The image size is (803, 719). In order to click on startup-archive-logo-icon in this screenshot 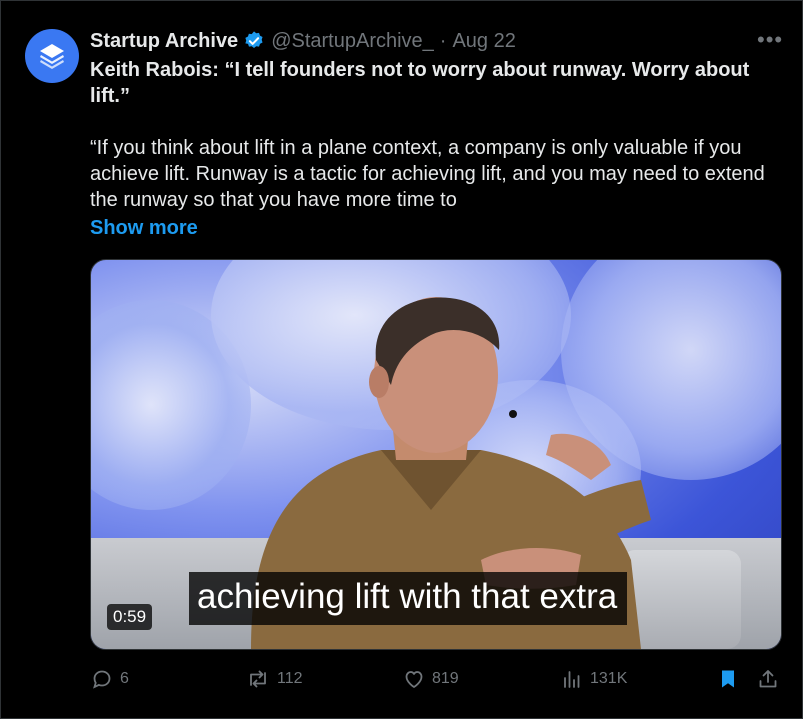, I will do `click(52, 56)`.